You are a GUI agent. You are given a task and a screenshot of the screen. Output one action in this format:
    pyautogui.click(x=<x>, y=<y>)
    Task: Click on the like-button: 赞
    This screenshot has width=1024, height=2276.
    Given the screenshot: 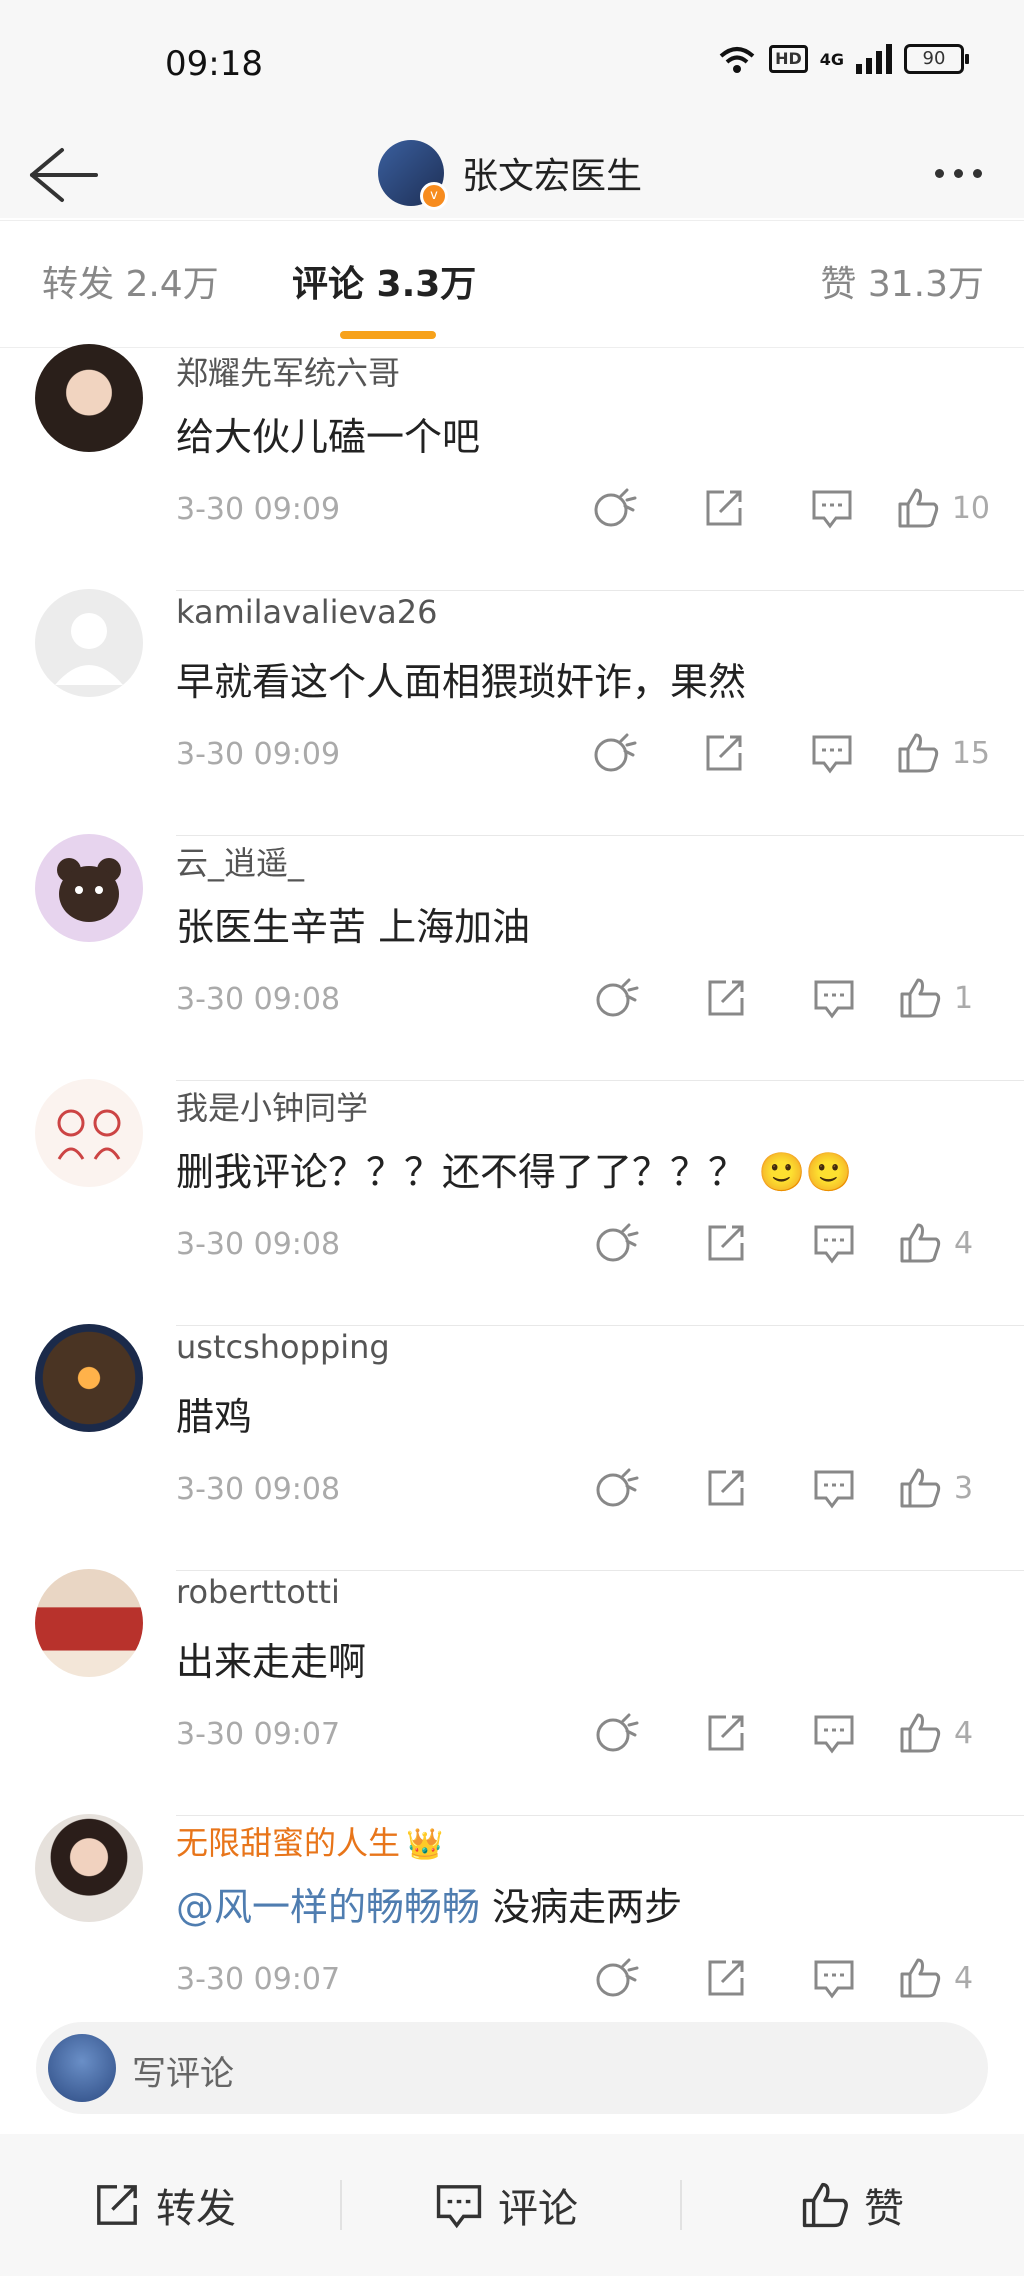 What is the action you would take?
    pyautogui.click(x=852, y=2205)
    